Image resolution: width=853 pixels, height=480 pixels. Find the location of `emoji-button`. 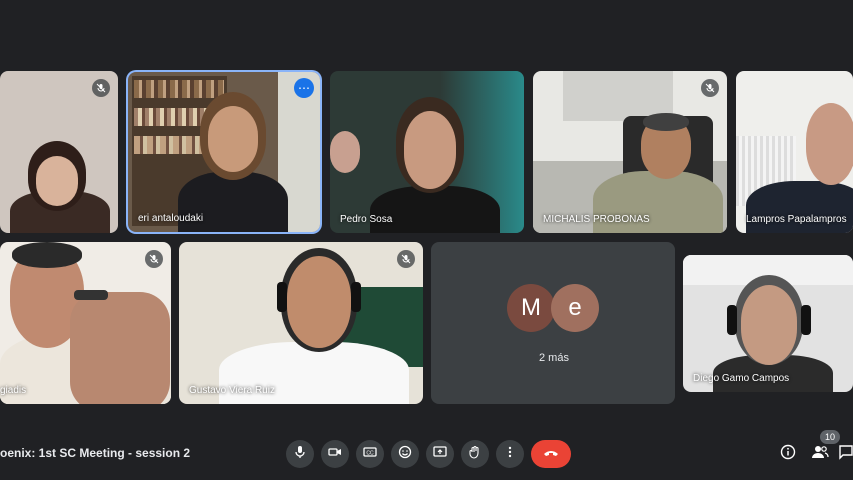

emoji-button is located at coordinates (405, 454).